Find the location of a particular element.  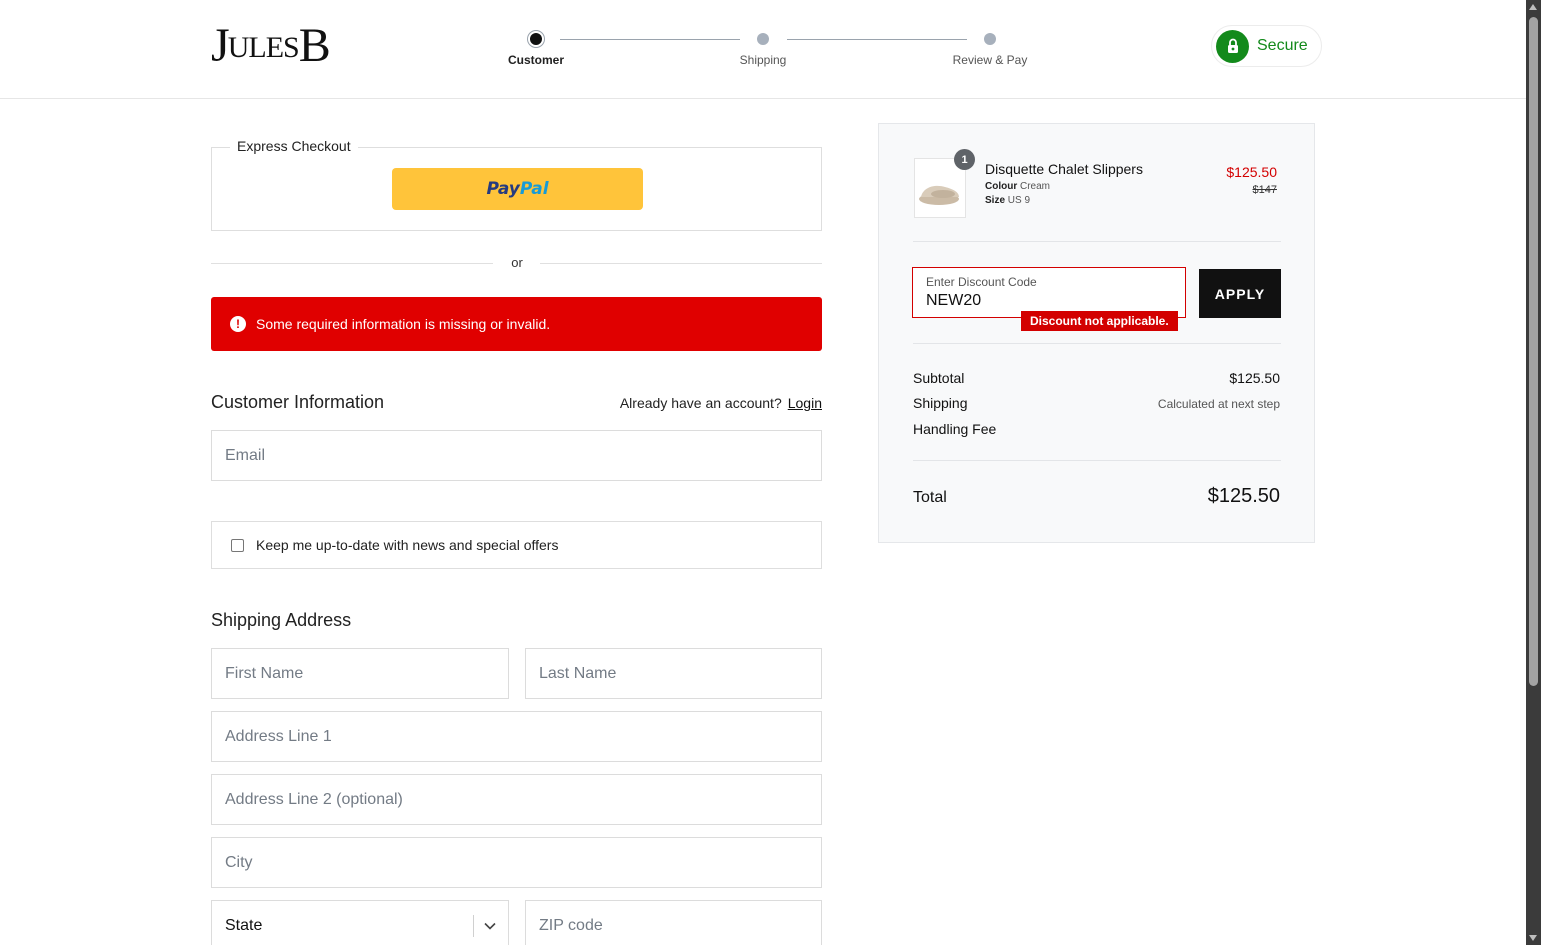

discount-code-value: NEW20 is located at coordinates (953, 301).